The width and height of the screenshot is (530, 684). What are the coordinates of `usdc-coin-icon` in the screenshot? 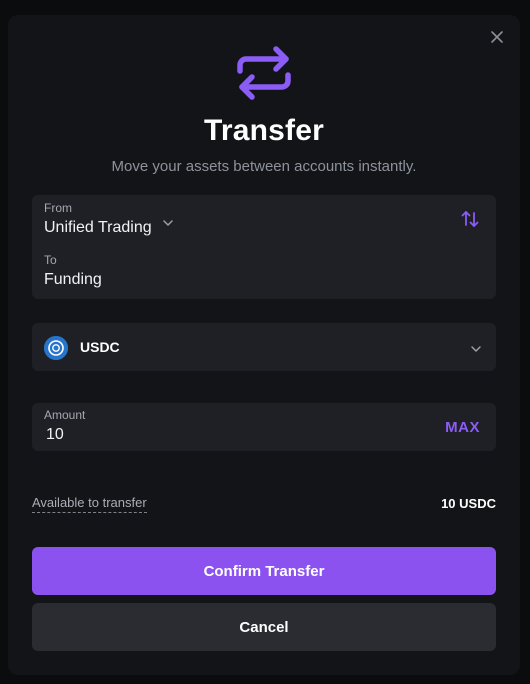 It's located at (56, 348).